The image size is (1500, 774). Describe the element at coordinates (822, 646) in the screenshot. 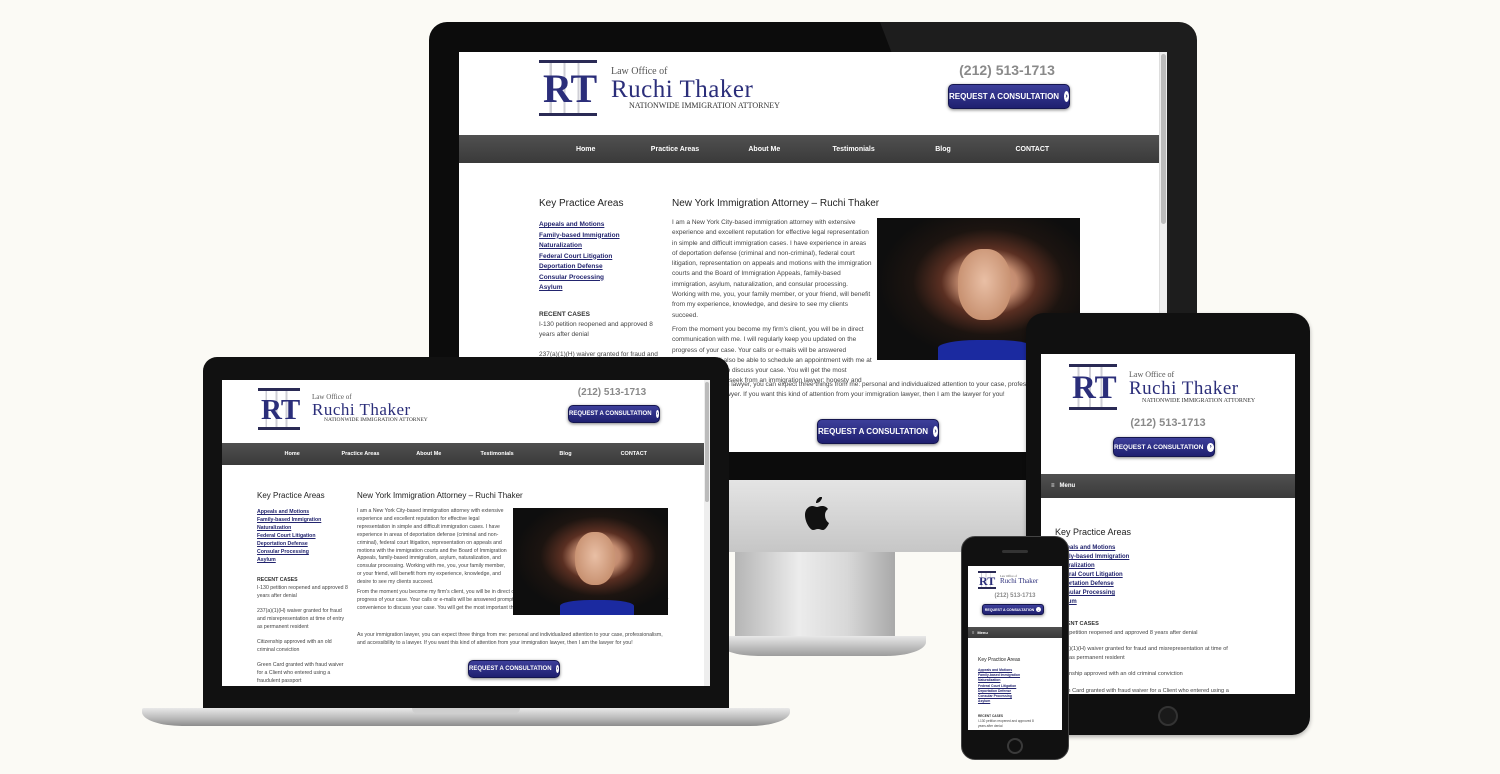

I see `monitor-stand-base` at that location.